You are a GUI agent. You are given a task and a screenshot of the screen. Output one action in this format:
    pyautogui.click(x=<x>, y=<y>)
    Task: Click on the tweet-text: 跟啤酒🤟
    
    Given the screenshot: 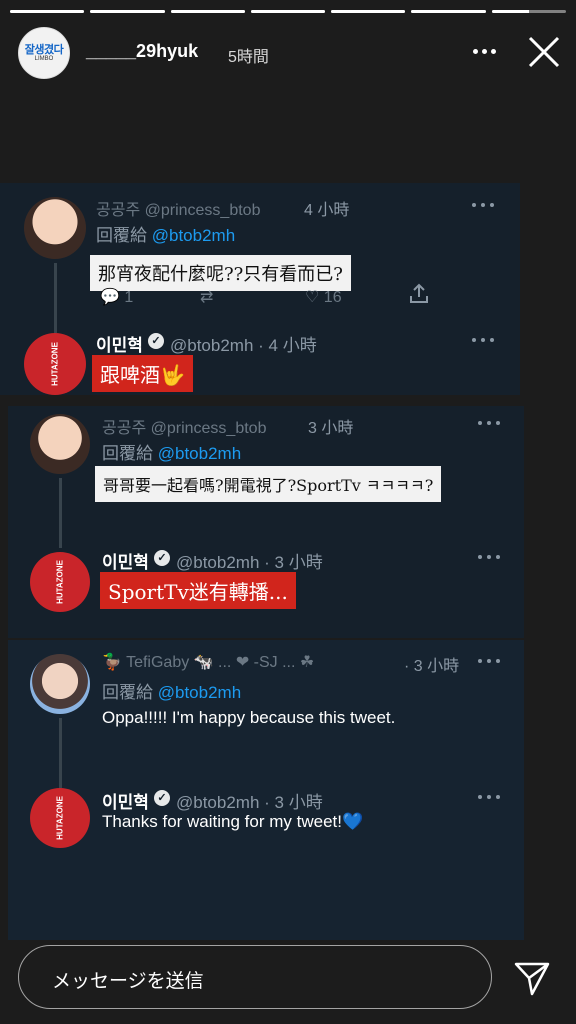 What is the action you would take?
    pyautogui.click(x=142, y=373)
    